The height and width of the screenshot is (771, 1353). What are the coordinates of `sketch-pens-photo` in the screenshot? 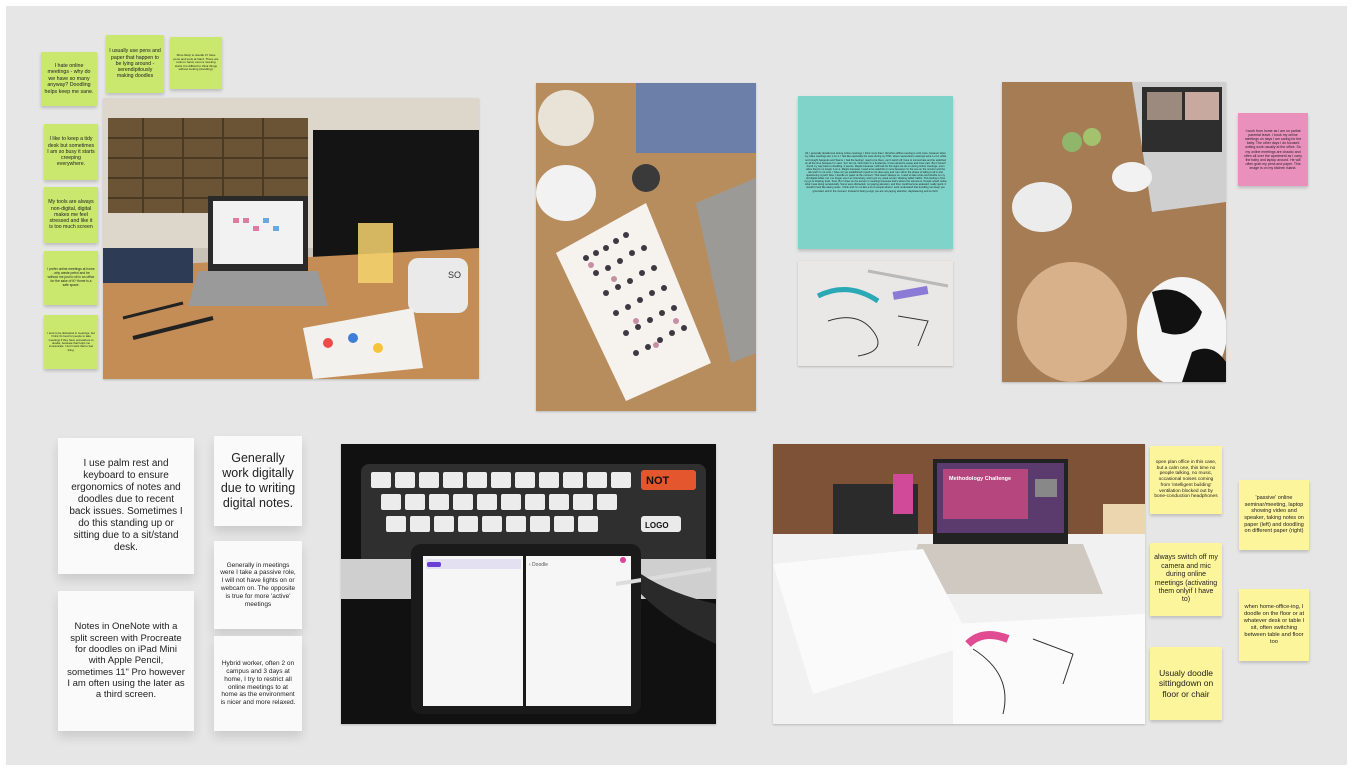 It's located at (875, 313).